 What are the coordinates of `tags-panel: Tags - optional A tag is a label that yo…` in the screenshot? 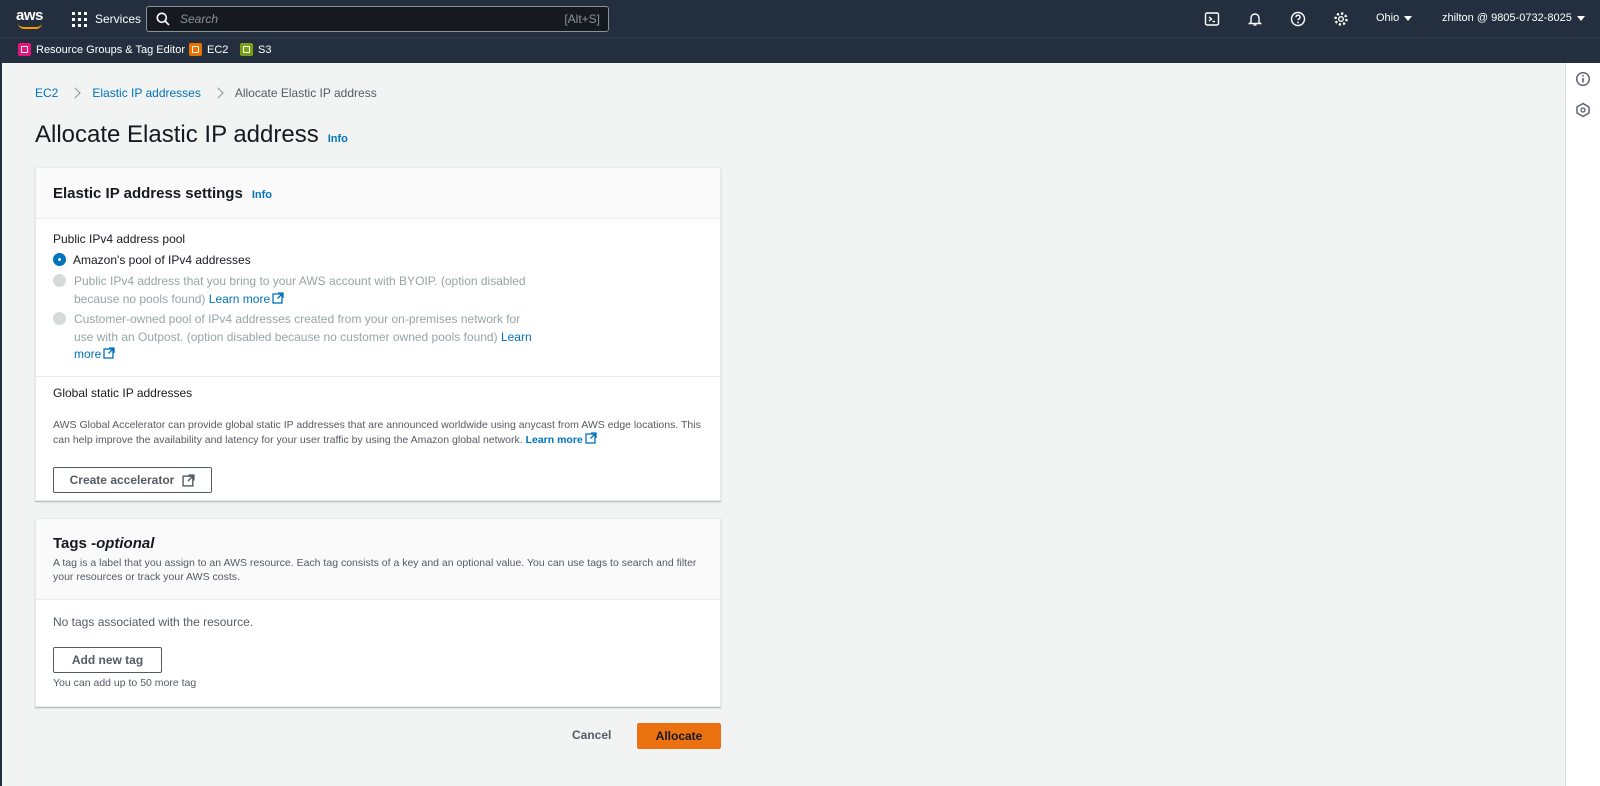 It's located at (378, 612).